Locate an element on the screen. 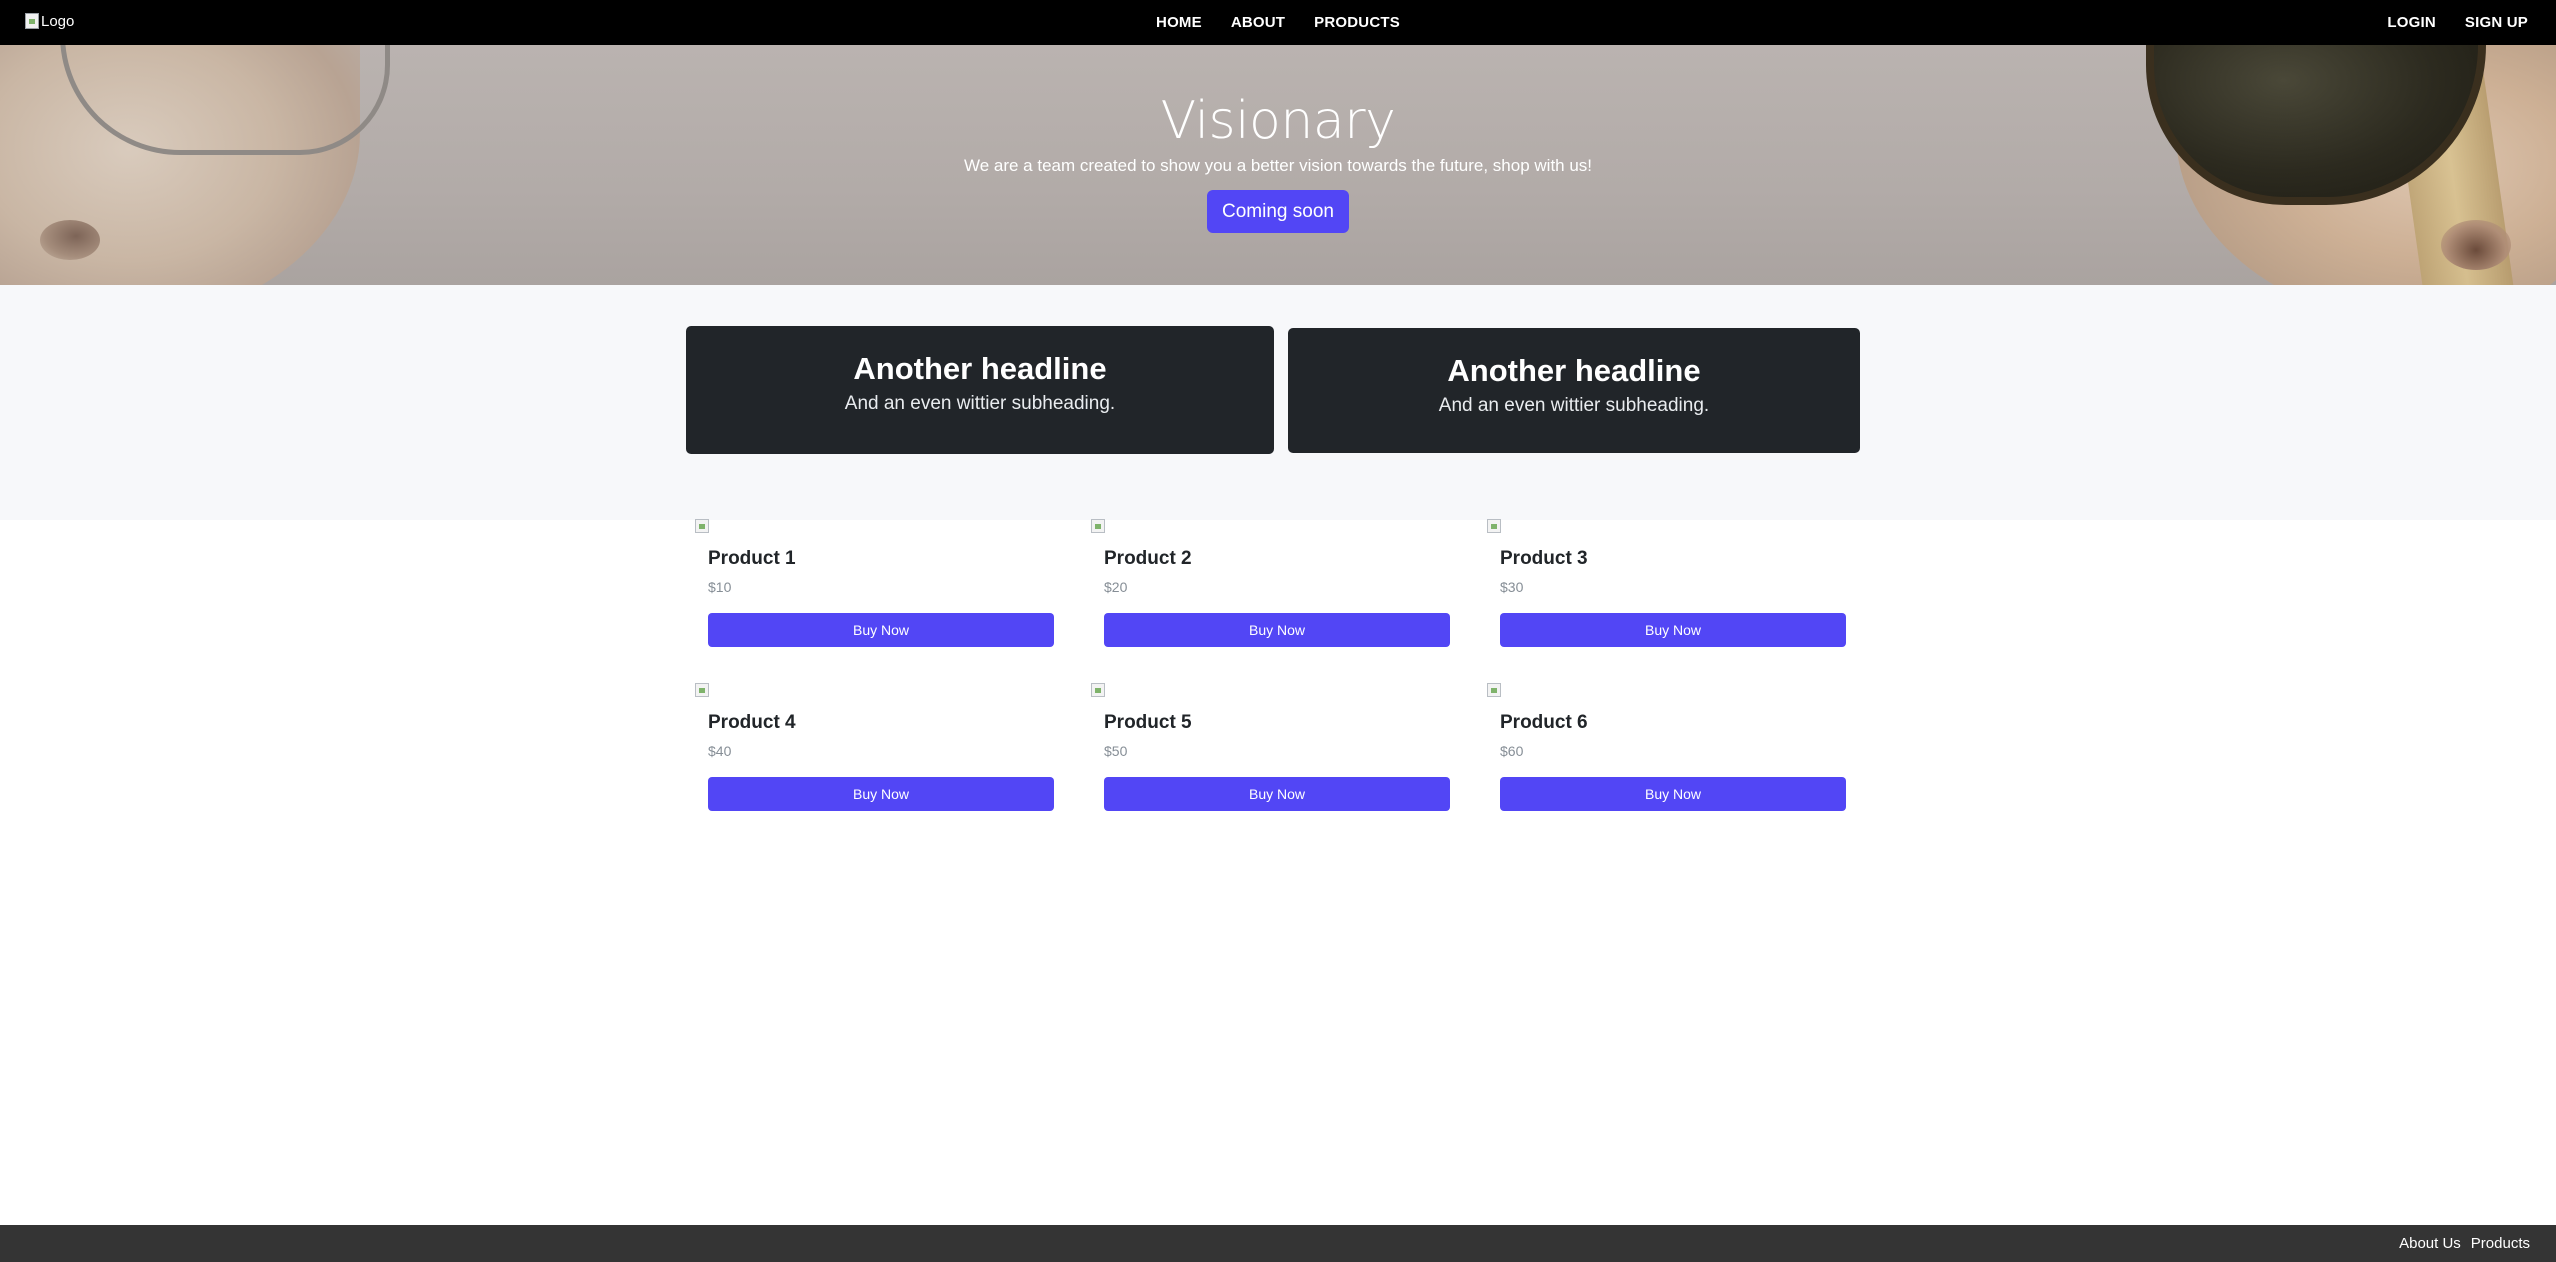 This screenshot has width=2556, height=1262. main-nav: HOME ABOUT PRODUCTS is located at coordinates (1278, 22).